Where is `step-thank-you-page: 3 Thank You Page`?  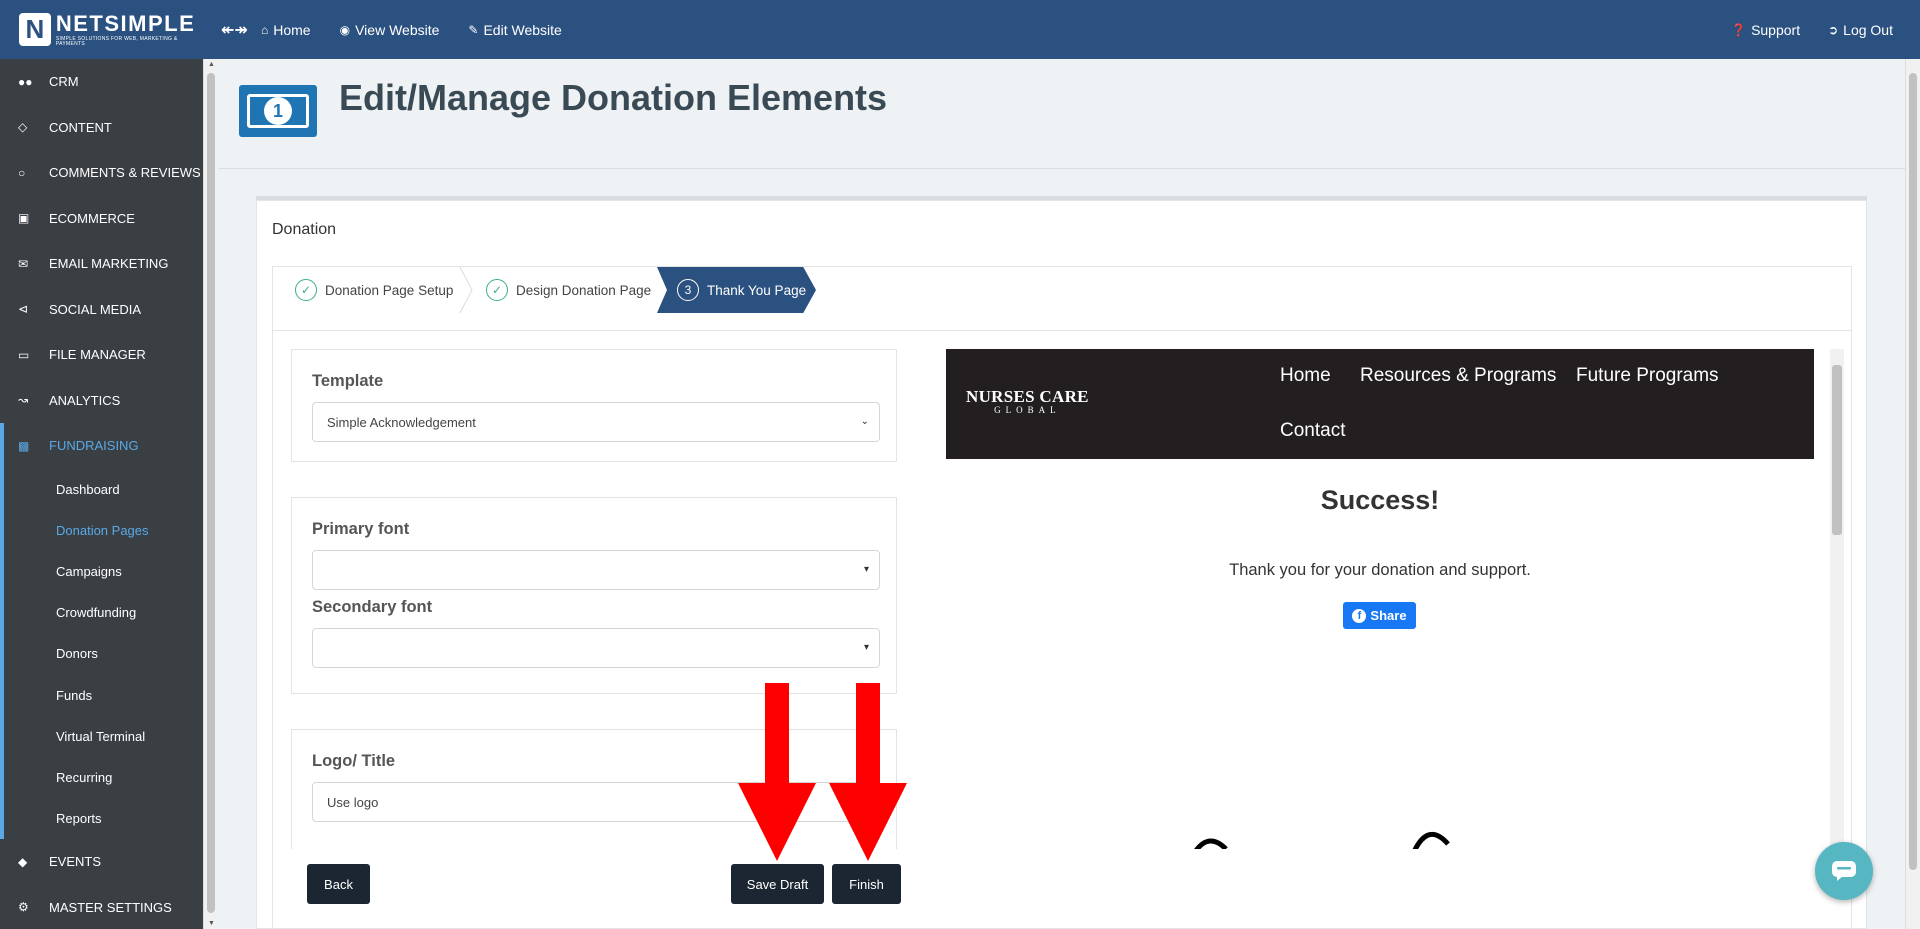 step-thank-you-page: 3 Thank You Page is located at coordinates (736, 290).